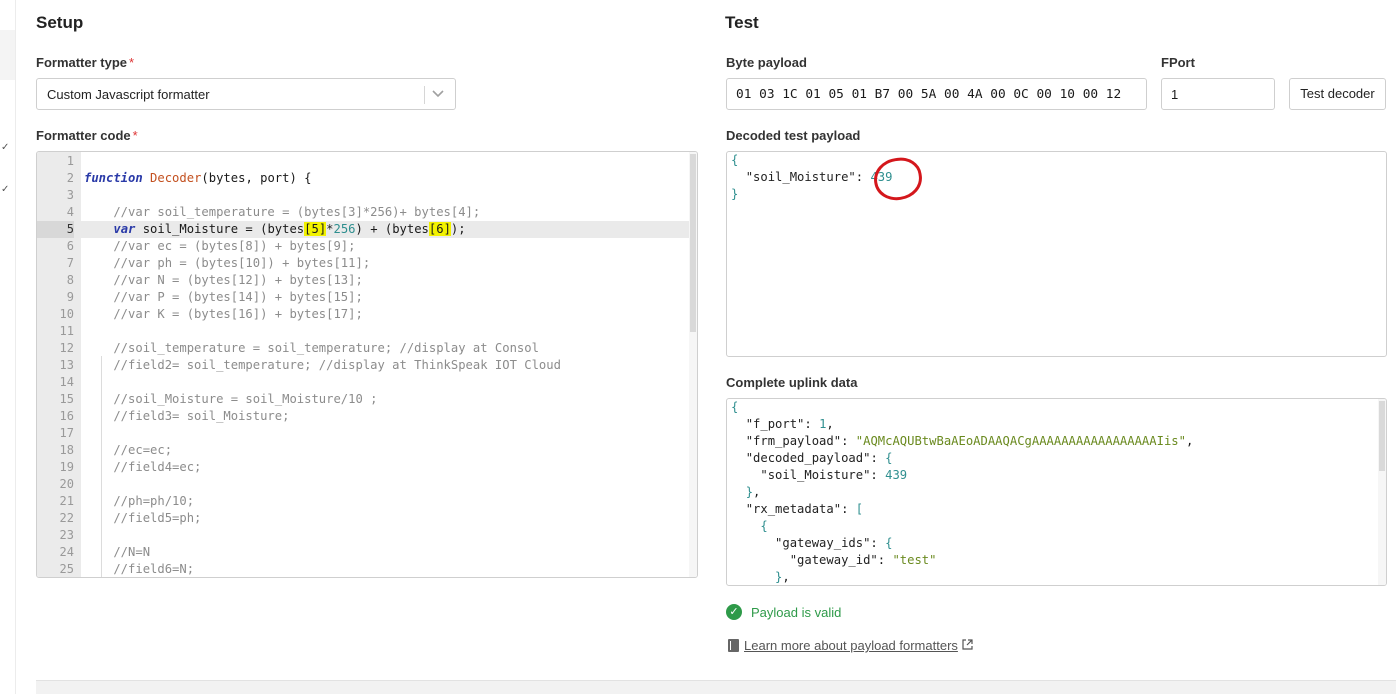  Describe the element at coordinates (70, 212) in the screenshot. I see `line-number: 4` at that location.